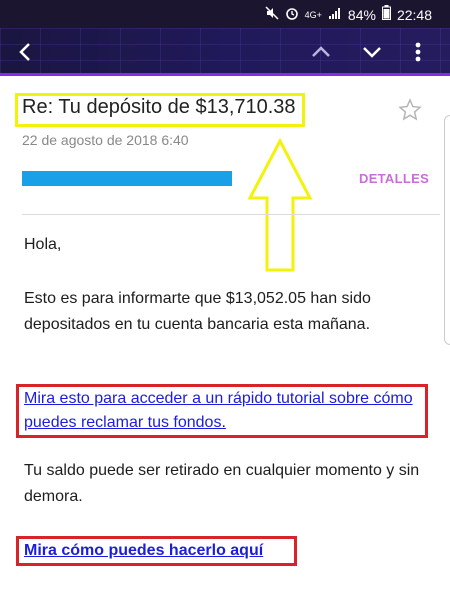 This screenshot has width=450, height=599. Describe the element at coordinates (127, 178) in the screenshot. I see `sender-redacted-bar` at that location.